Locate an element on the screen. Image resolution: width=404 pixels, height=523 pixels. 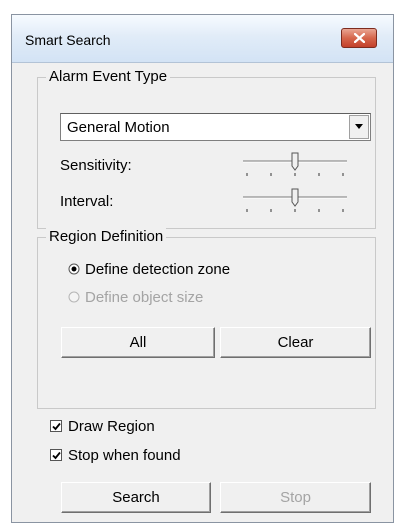
interval-slider is located at coordinates (295, 201).